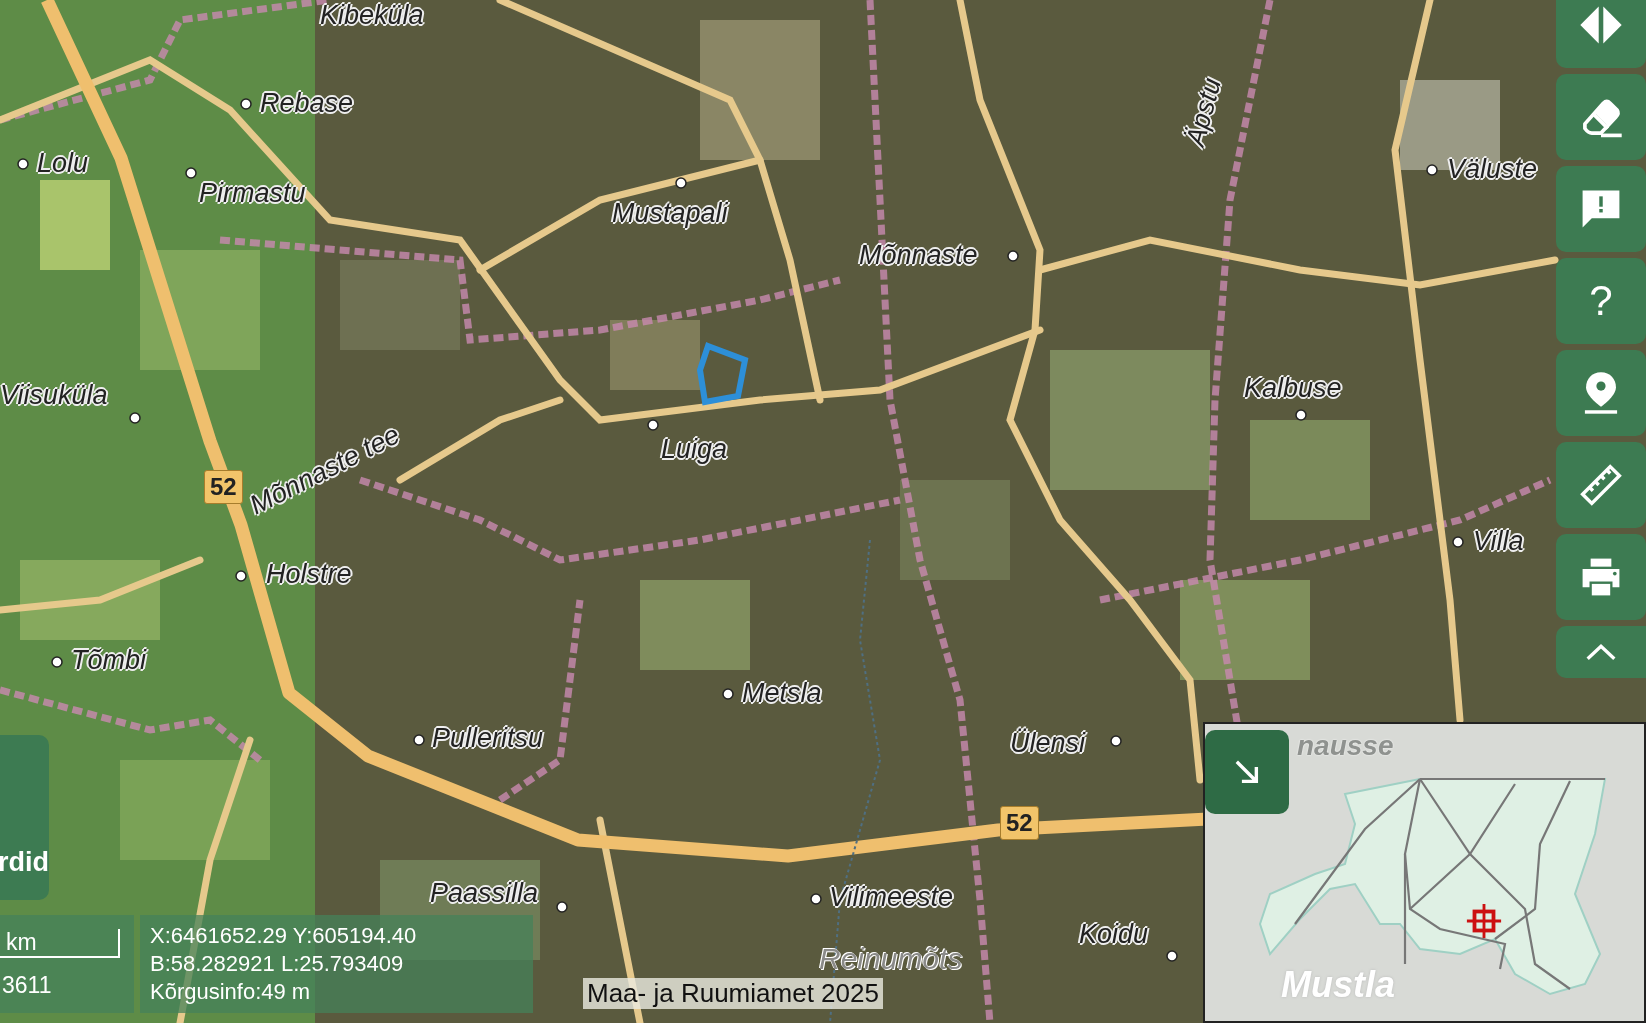  I want to click on collapse-button, so click(1601, 652).